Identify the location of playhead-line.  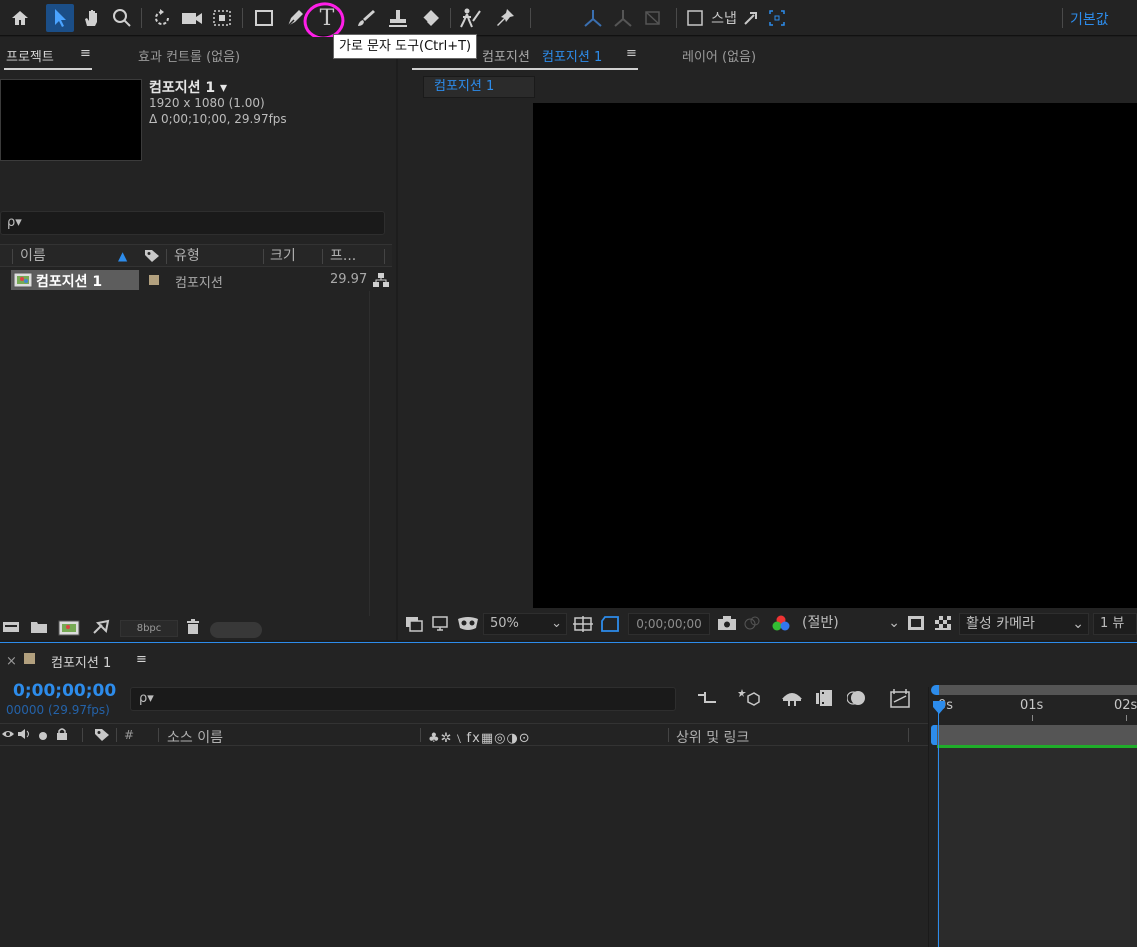
(938, 827).